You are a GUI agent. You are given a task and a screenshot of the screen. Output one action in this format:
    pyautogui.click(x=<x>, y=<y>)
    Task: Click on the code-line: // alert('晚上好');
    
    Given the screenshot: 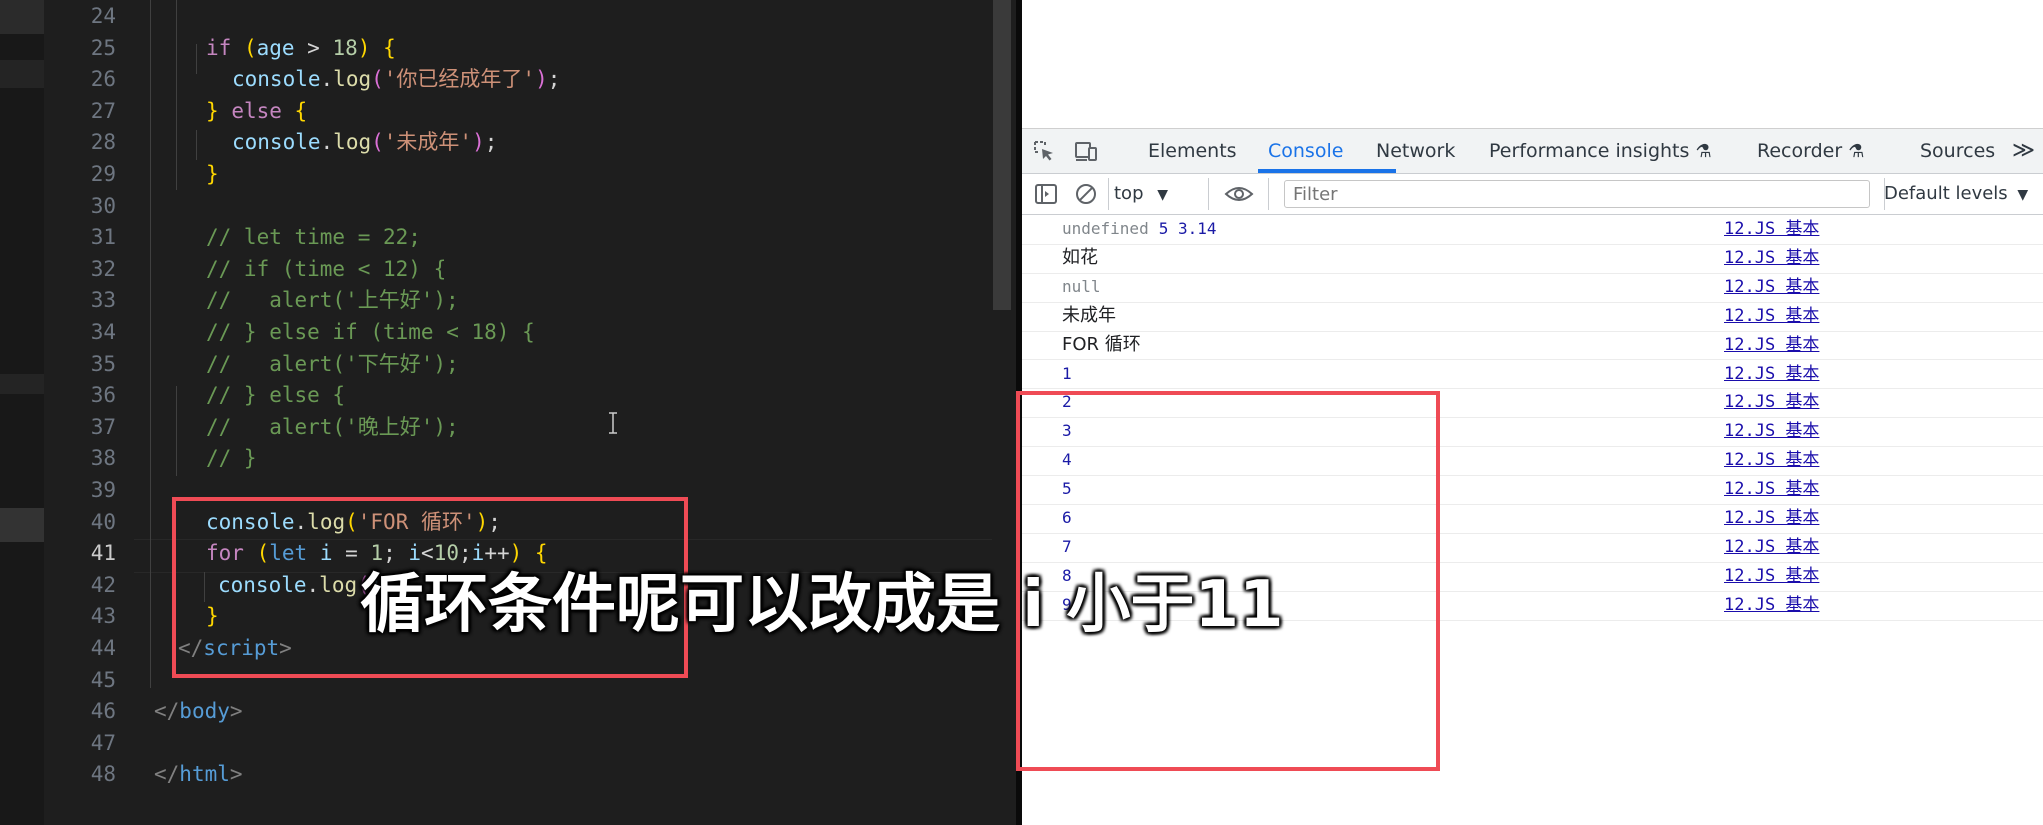 What is the action you would take?
    pyautogui.click(x=332, y=426)
    